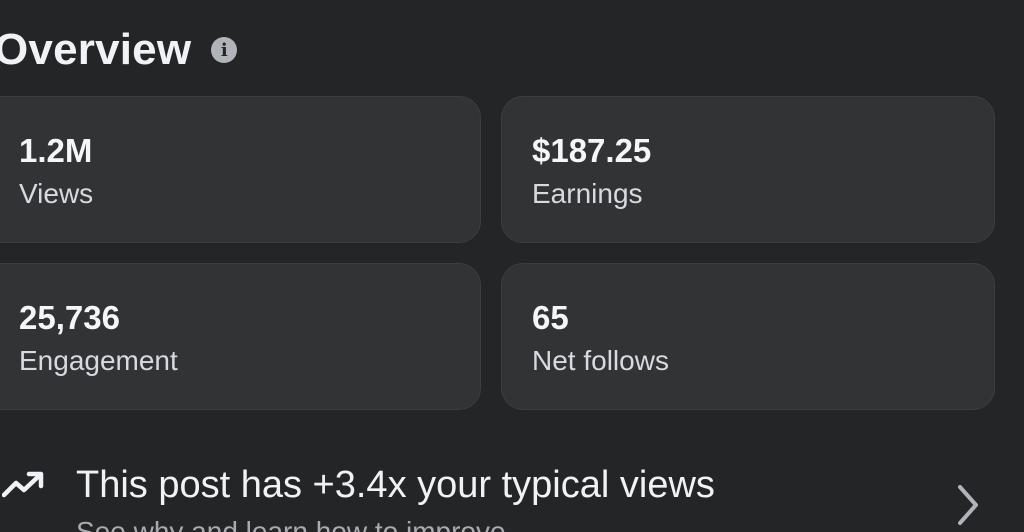 The image size is (1024, 532). I want to click on metric-card-views: 1.2M Views, so click(240, 169).